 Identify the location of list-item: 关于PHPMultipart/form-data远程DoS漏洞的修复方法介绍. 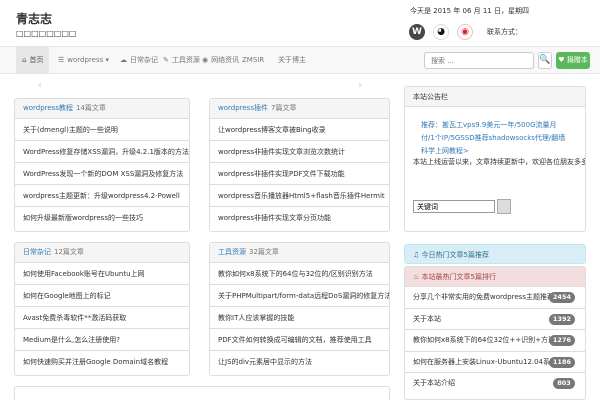
(299, 296).